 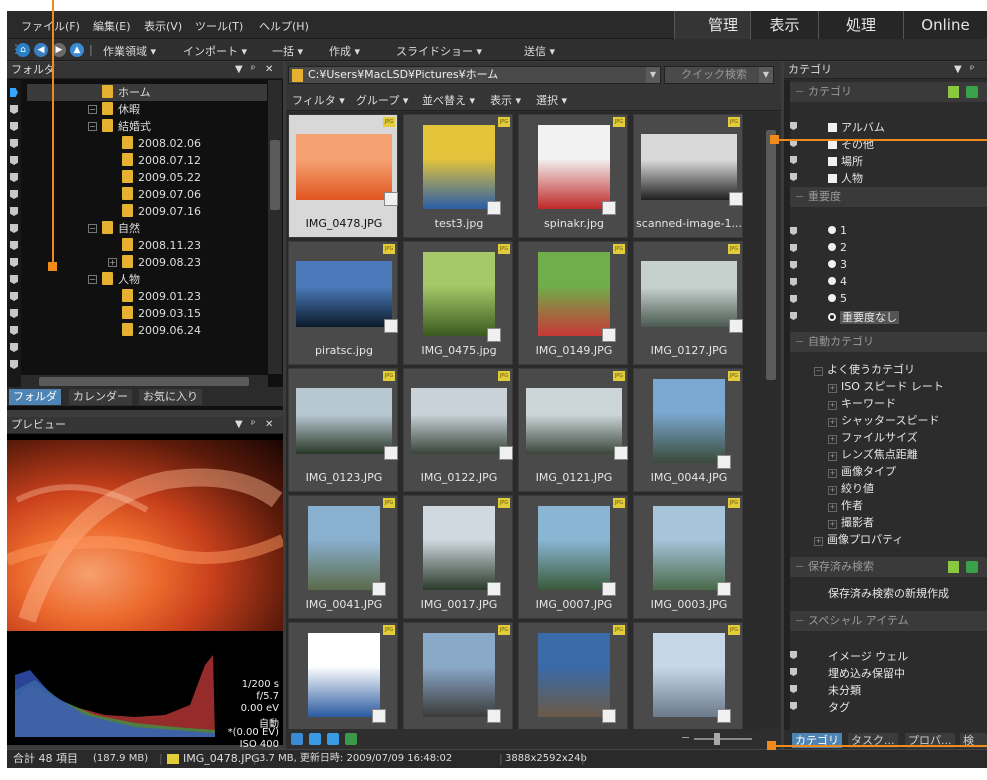 What do you see at coordinates (448, 100) in the screenshot?
I see `sort-menu: 並べ替え ▾` at bounding box center [448, 100].